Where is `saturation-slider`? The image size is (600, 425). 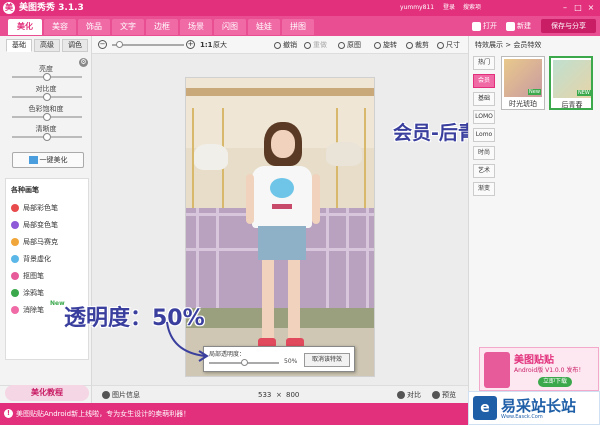 saturation-slider is located at coordinates (47, 117).